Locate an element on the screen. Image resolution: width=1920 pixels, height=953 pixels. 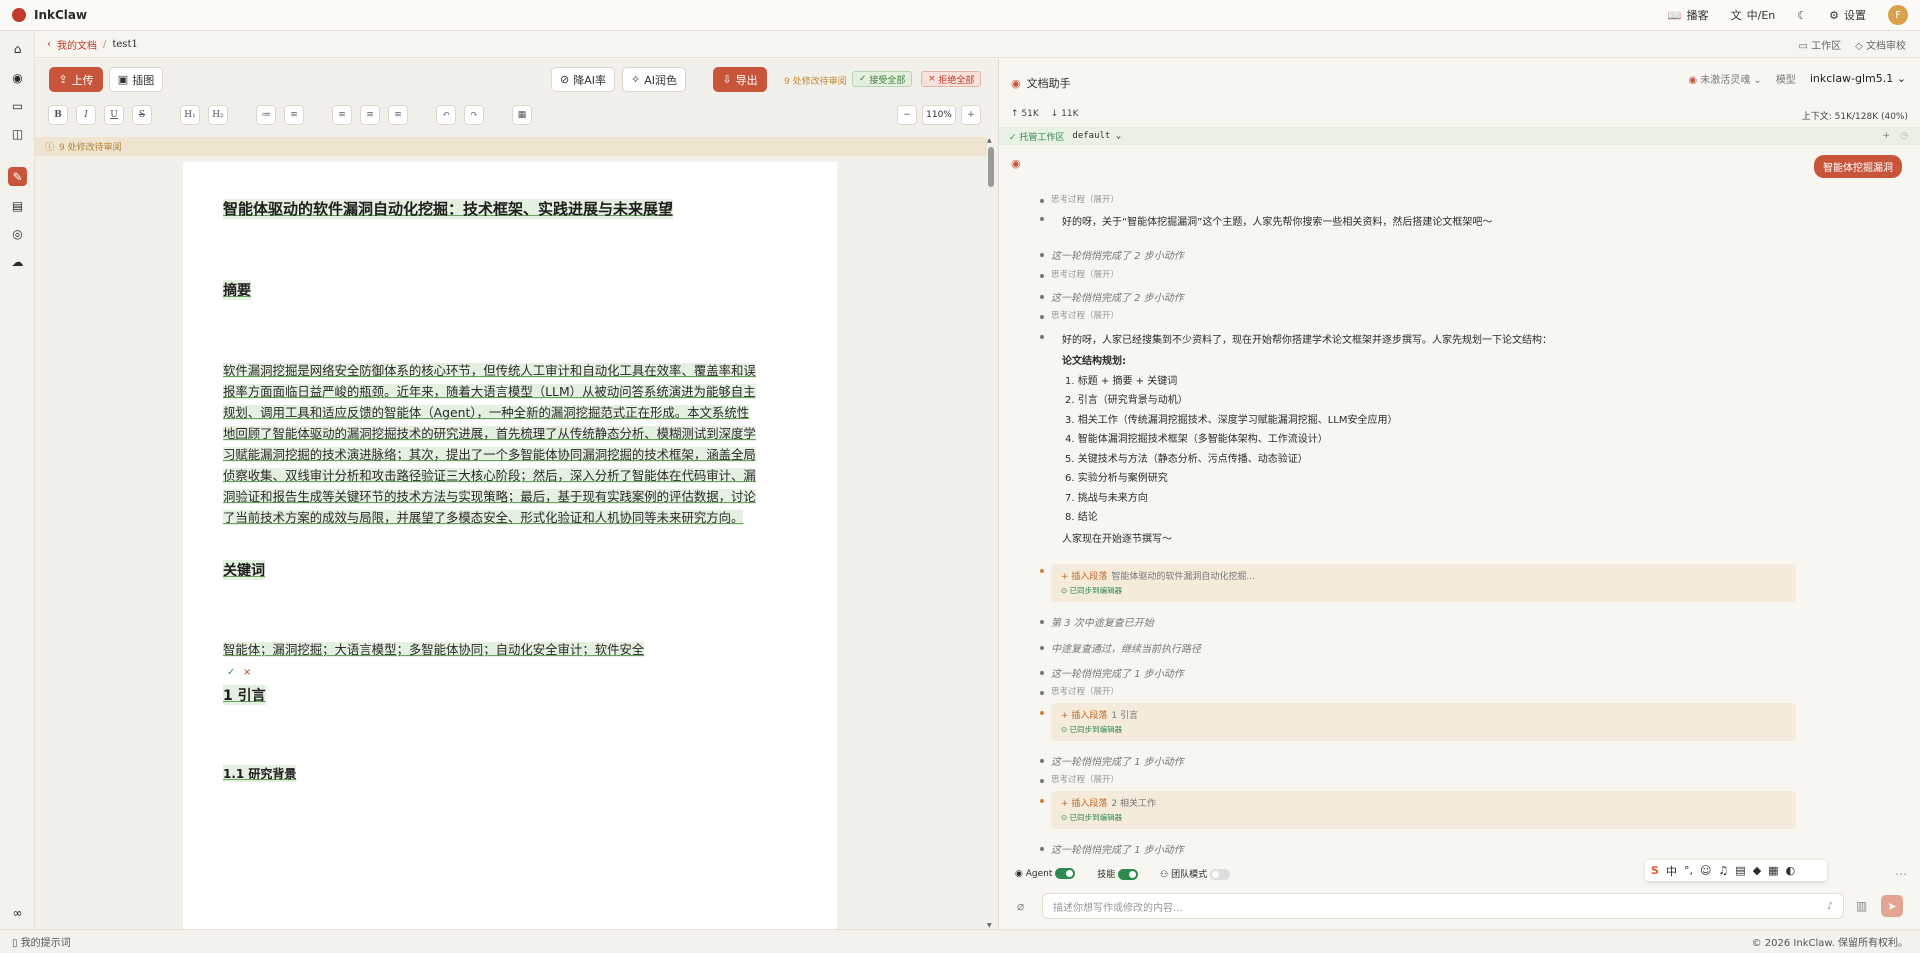
insert-card: + 插入段落 1 引言 ⊙ 已同步到编辑器 is located at coordinates (1423, 722).